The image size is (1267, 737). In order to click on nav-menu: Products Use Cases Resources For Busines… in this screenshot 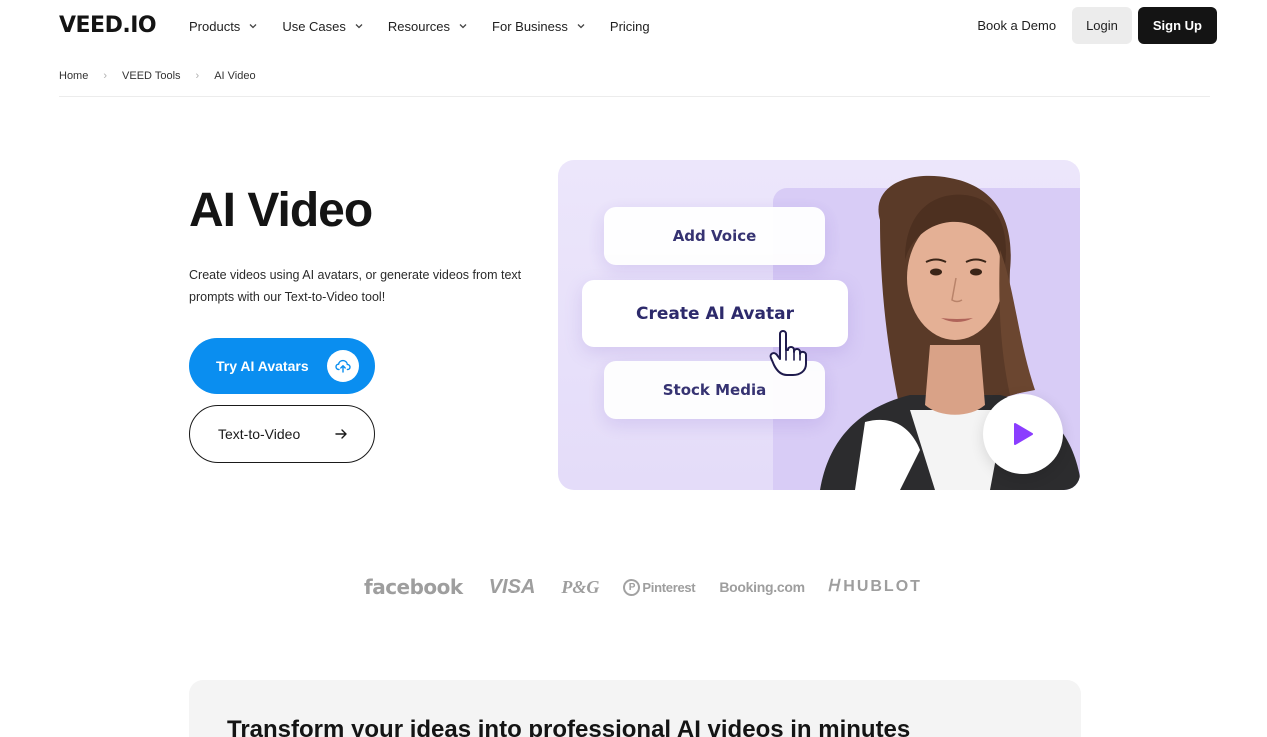, I will do `click(431, 26)`.